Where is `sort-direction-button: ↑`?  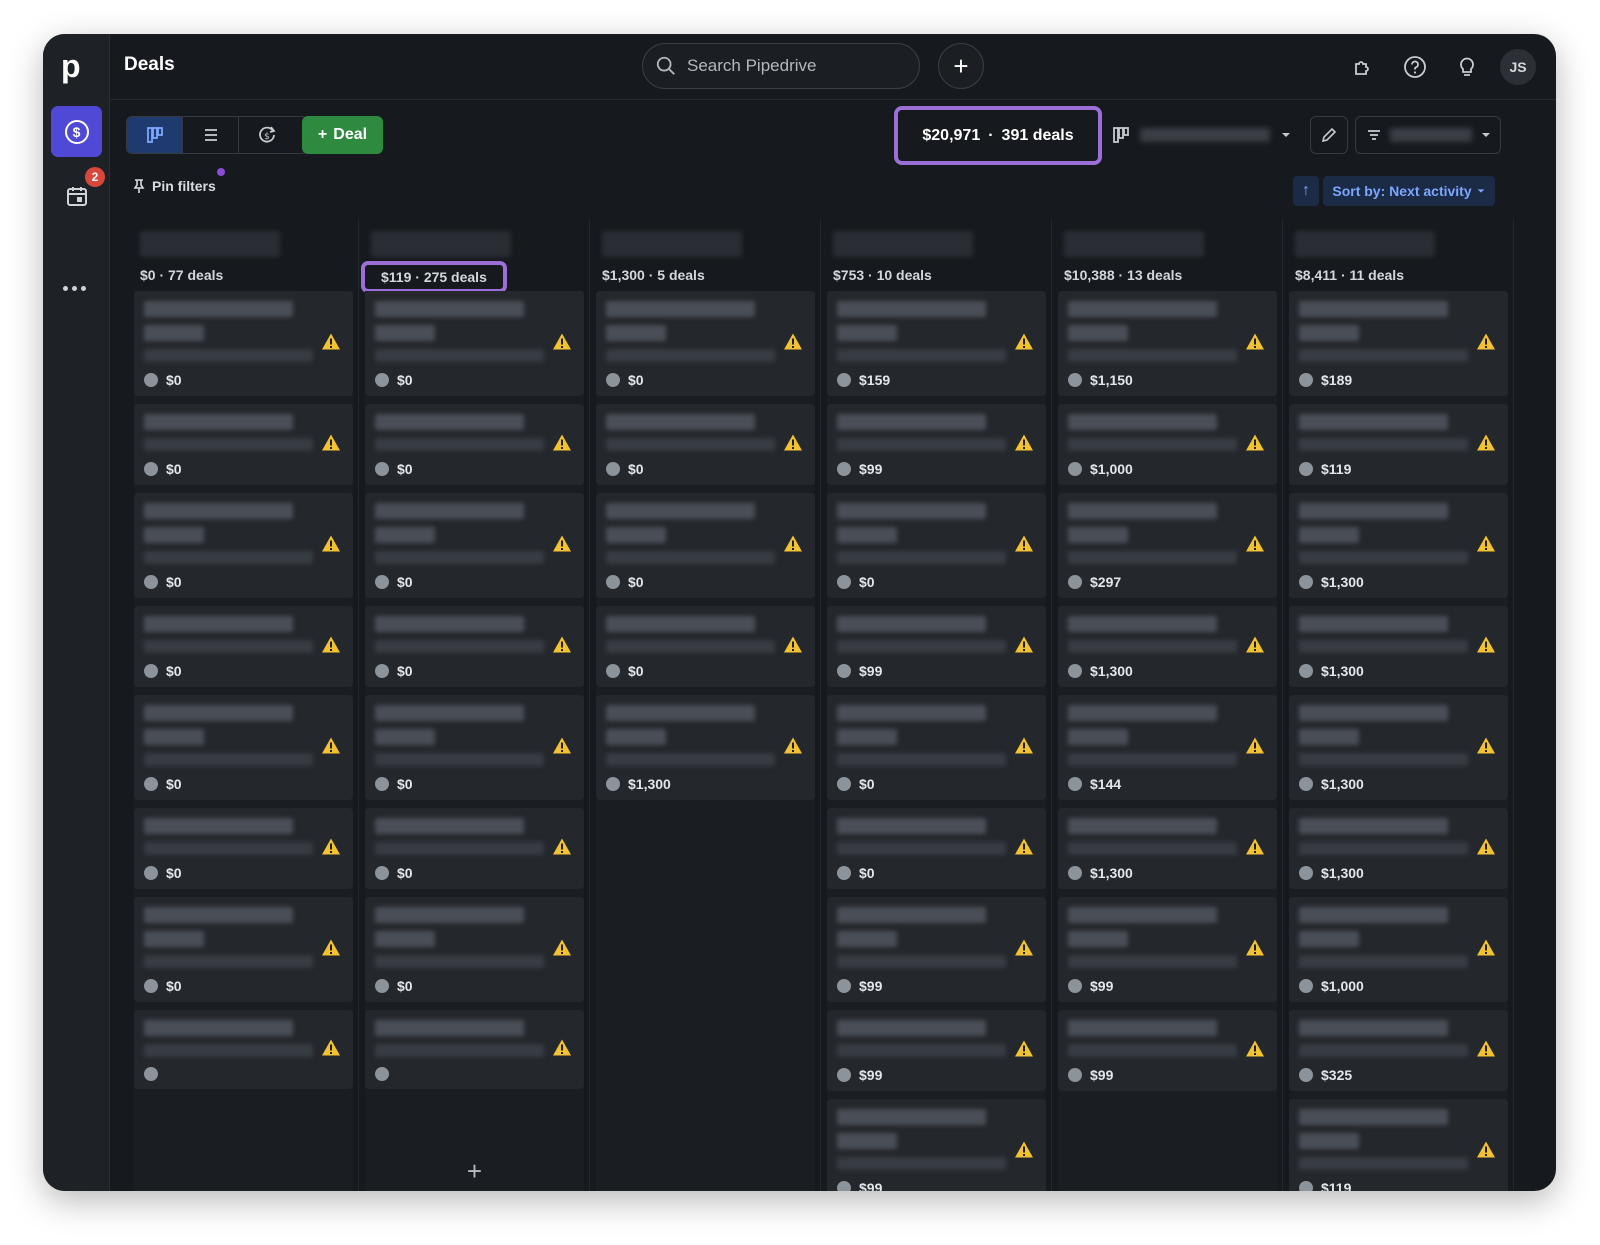 sort-direction-button: ↑ is located at coordinates (1306, 191).